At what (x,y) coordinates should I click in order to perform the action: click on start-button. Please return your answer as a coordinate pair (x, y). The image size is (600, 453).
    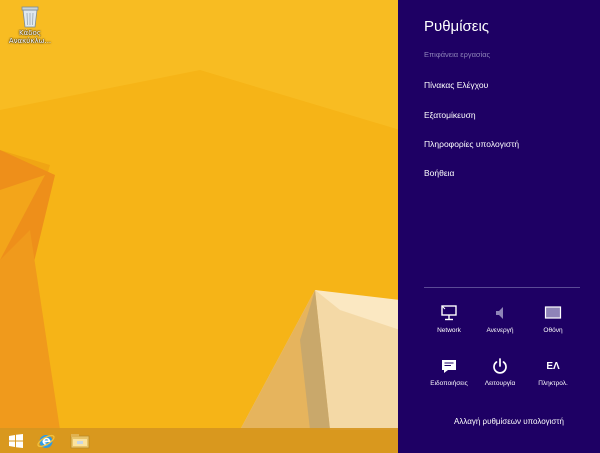
    Looking at the image, I should click on (16, 440).